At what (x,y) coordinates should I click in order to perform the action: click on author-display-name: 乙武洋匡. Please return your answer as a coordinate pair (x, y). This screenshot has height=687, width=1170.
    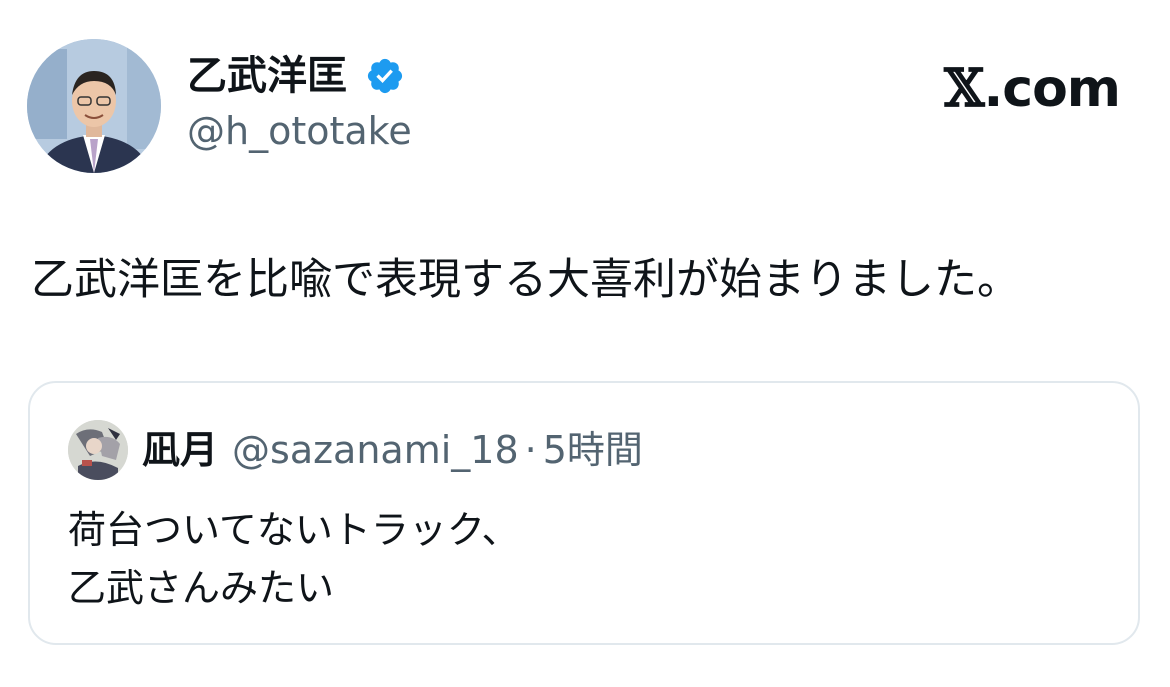
    Looking at the image, I should click on (267, 76).